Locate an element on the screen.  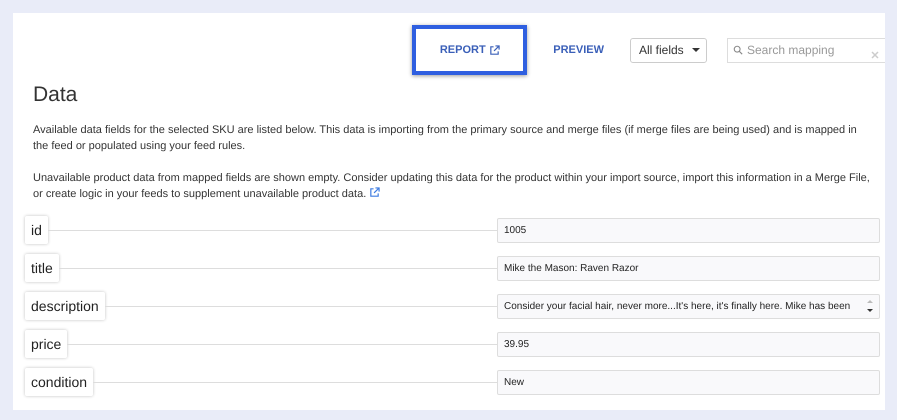
description-text: Available data fields for the selected SKU are listed below. This data is importing from the primary source and merge files (if merge files are being used) and is mapped in the feed or populated using your feed rules. is located at coordinates (445, 138).